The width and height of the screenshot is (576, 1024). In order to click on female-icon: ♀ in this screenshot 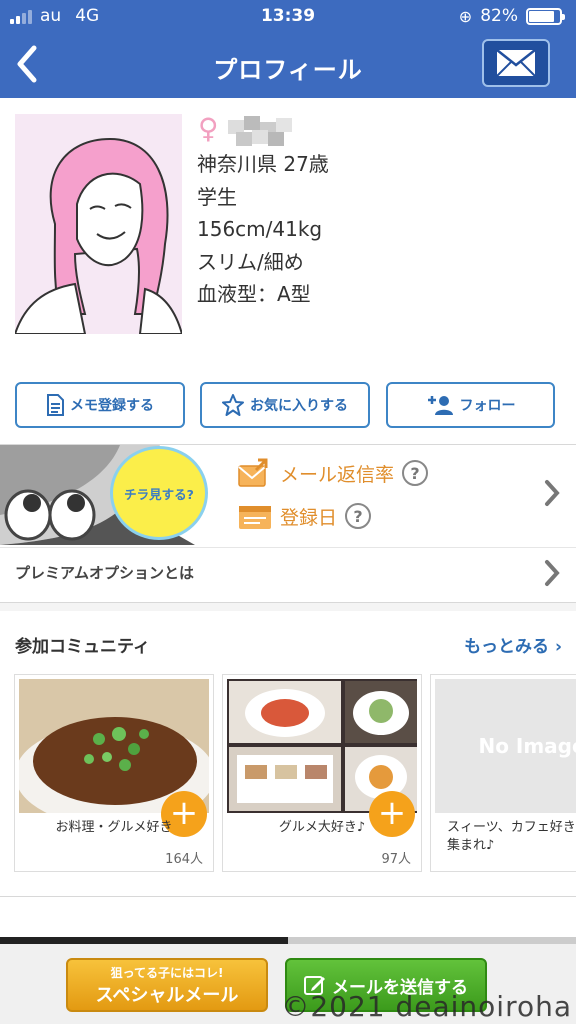, I will do `click(208, 128)`.